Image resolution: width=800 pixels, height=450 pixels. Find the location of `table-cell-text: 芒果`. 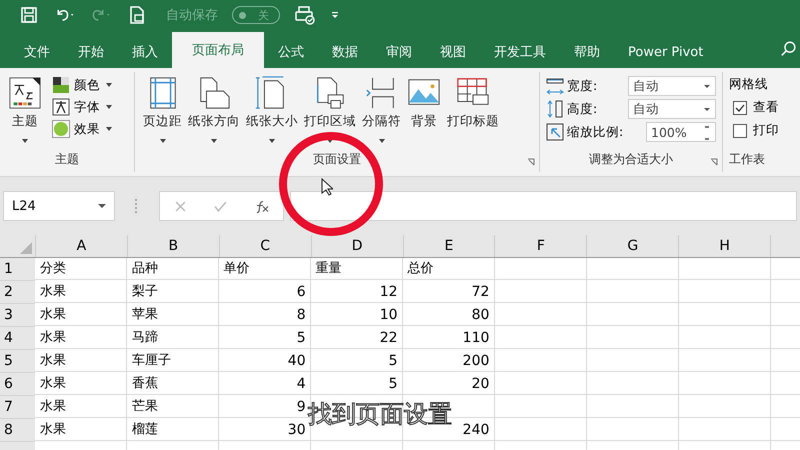

table-cell-text: 芒果 is located at coordinates (144, 407).